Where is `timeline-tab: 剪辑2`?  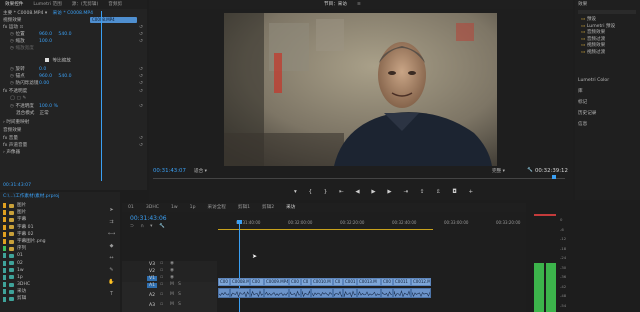 timeline-tab: 剪辑2 is located at coordinates (268, 207).